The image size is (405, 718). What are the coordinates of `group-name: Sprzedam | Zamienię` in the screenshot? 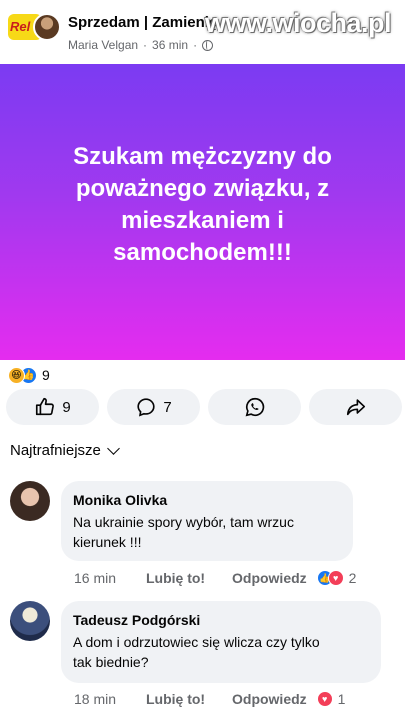 It's located at (142, 22).